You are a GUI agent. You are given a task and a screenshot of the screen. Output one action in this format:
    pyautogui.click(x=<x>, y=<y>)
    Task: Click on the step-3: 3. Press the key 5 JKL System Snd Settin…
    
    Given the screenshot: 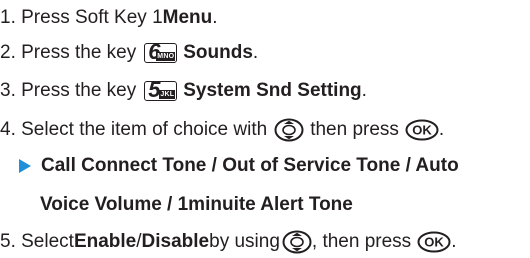 What is the action you would take?
    pyautogui.click(x=183, y=91)
    